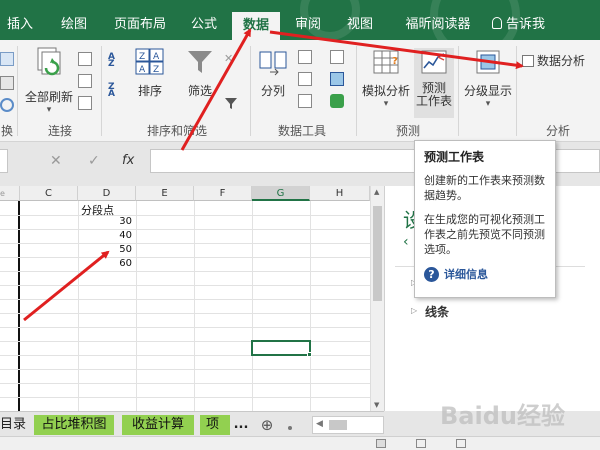 The height and width of the screenshot is (450, 600). I want to click on group-label-connections: 连接, so click(59, 131).